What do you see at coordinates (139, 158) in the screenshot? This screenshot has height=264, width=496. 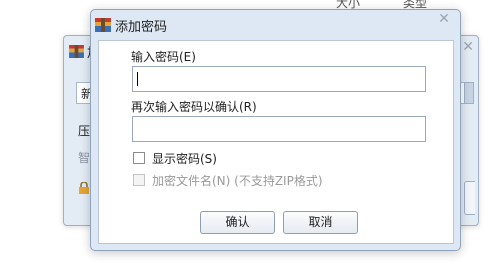 I see `show-password-checkbox` at bounding box center [139, 158].